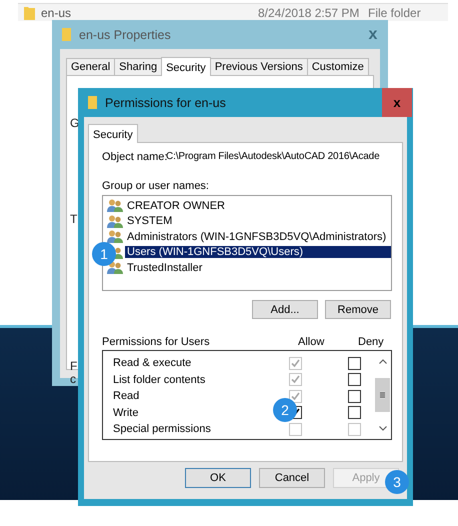 The width and height of the screenshot is (458, 526). What do you see at coordinates (259, 66) in the screenshot?
I see `tab: Previous Versions` at bounding box center [259, 66].